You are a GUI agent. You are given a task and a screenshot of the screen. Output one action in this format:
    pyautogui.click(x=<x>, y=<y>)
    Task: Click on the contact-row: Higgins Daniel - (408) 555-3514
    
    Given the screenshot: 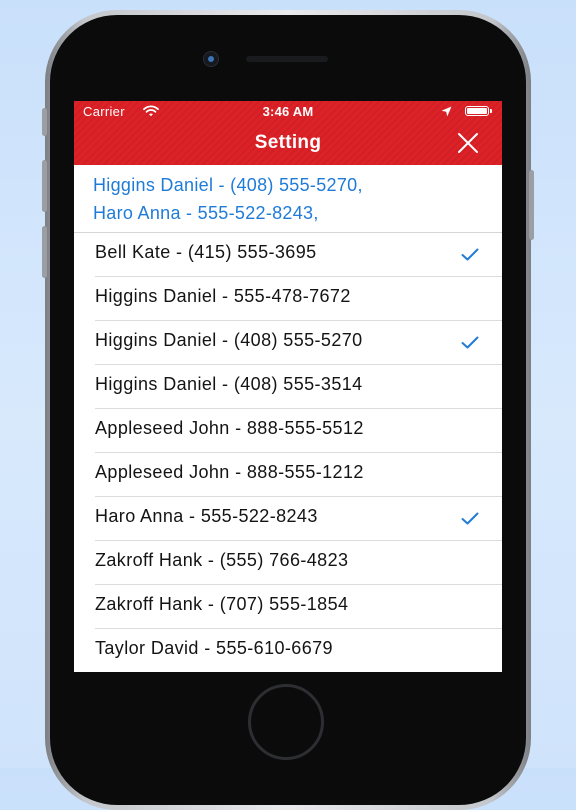 What is the action you would take?
    pyautogui.click(x=288, y=387)
    